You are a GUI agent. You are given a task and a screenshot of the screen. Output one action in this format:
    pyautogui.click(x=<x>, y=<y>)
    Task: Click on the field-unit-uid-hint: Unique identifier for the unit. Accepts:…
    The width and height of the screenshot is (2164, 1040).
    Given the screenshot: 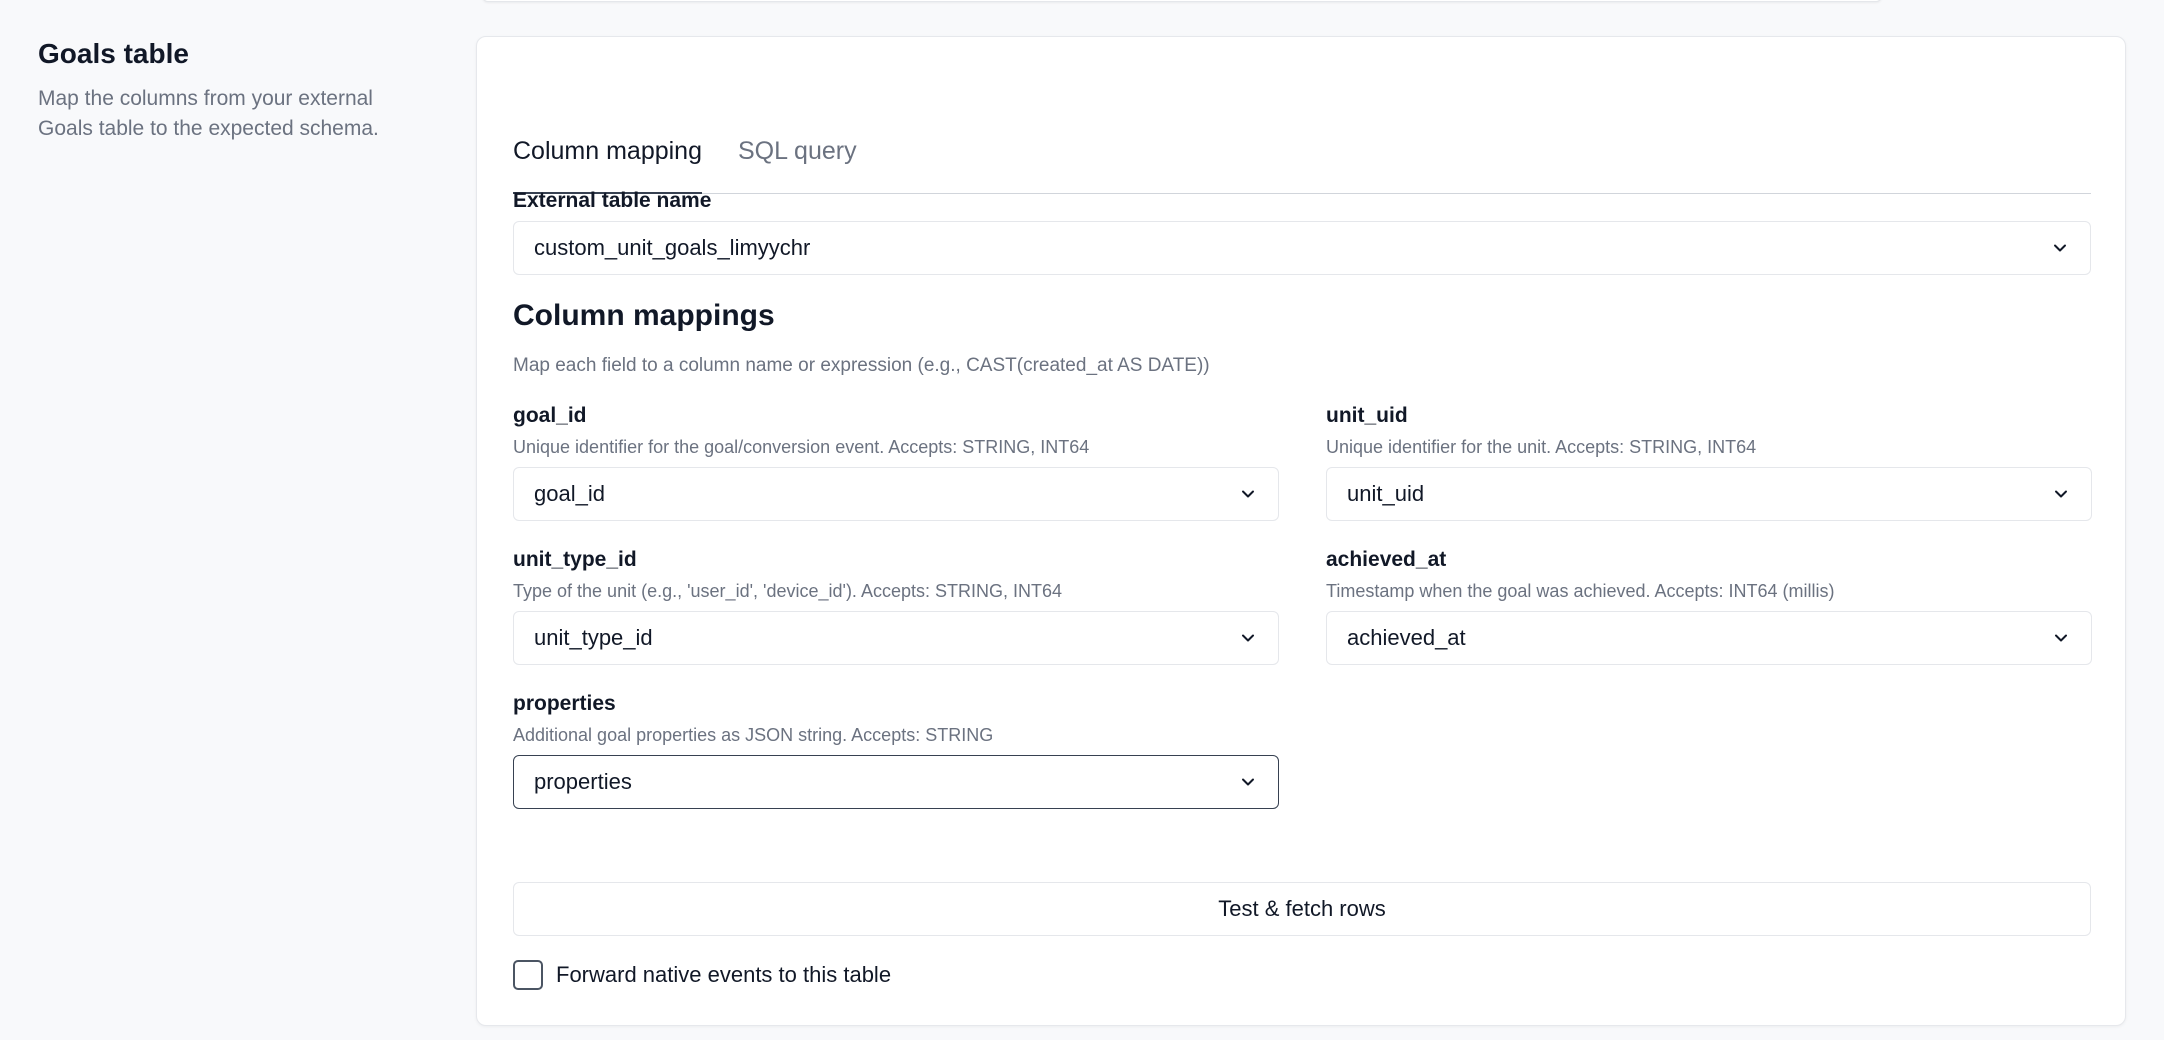 What is the action you would take?
    pyautogui.click(x=1541, y=447)
    